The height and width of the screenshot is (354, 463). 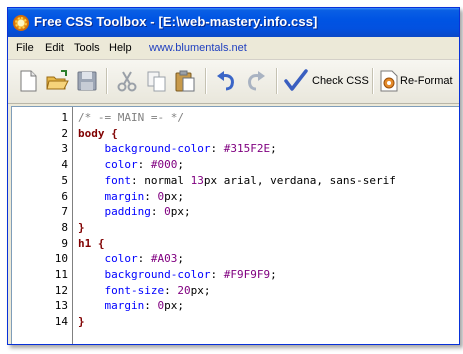 I want to click on code-line: background-color: #F9F9F9;, so click(x=177, y=274).